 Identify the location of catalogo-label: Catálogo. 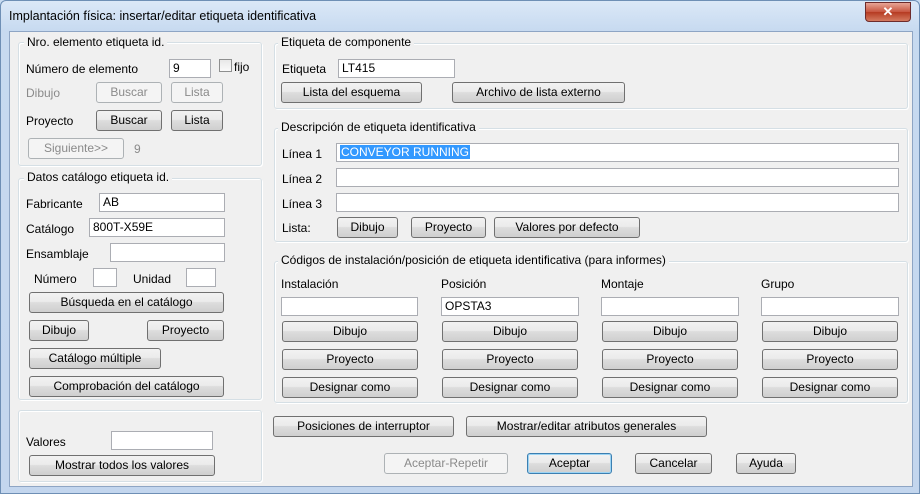
(50, 229).